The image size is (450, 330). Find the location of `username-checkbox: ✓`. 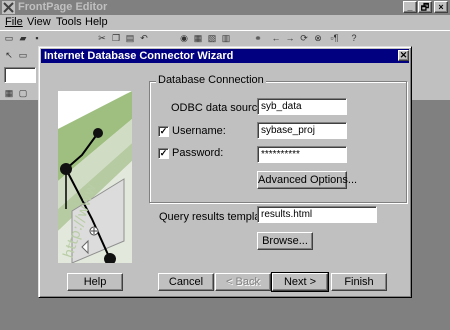

username-checkbox: ✓ is located at coordinates (163, 131).